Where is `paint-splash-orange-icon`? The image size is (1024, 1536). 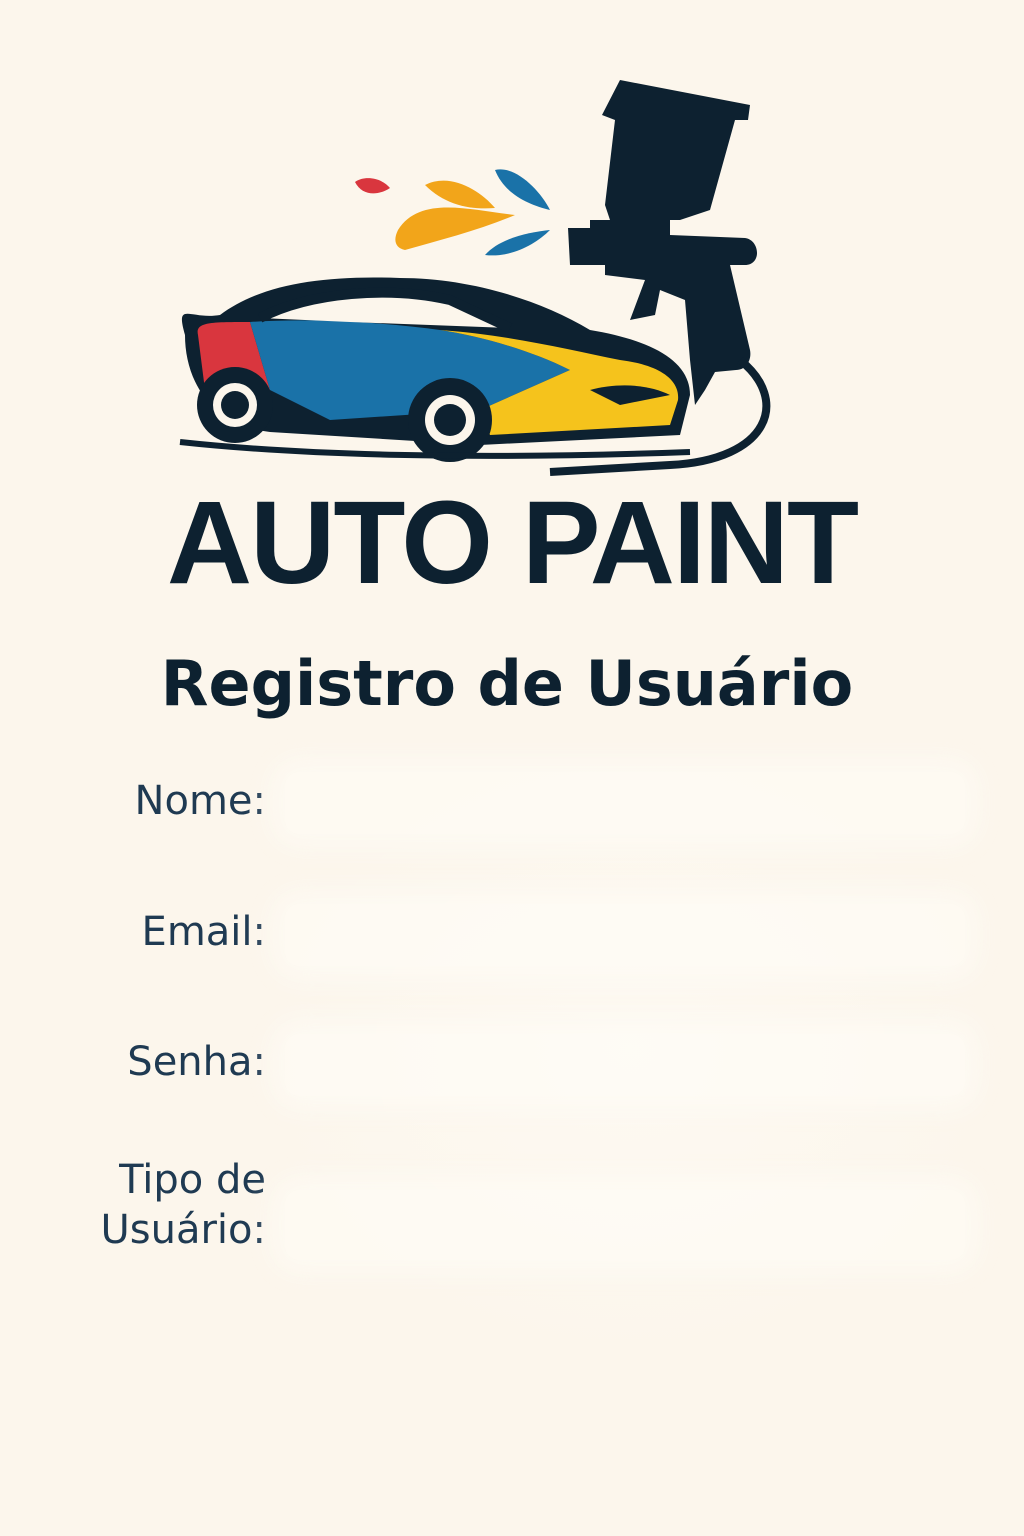 paint-splash-orange-icon is located at coordinates (455, 228).